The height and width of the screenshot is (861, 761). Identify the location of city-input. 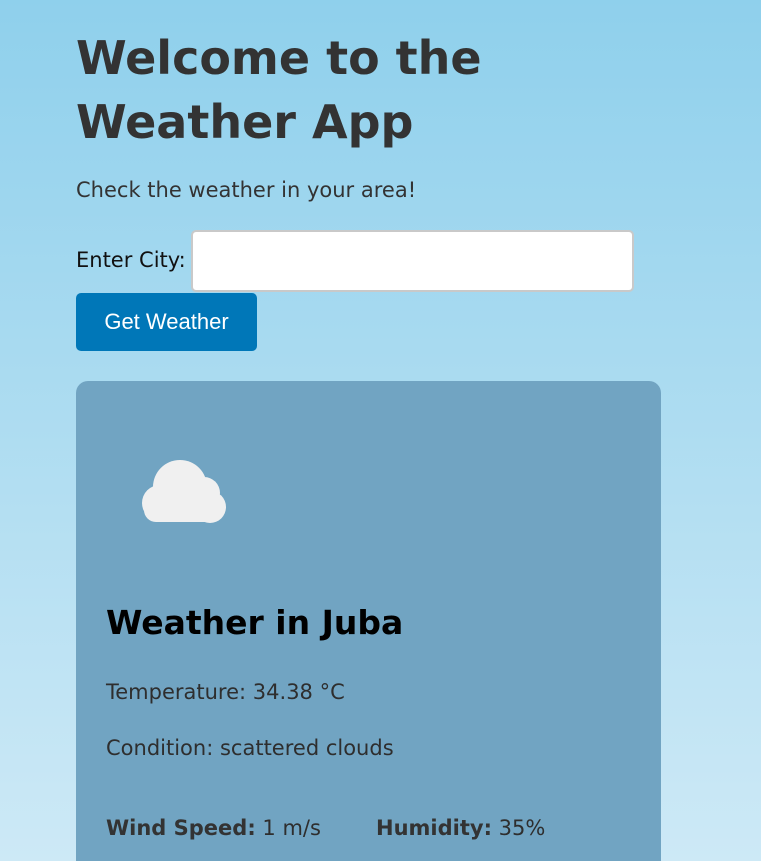
(412, 261).